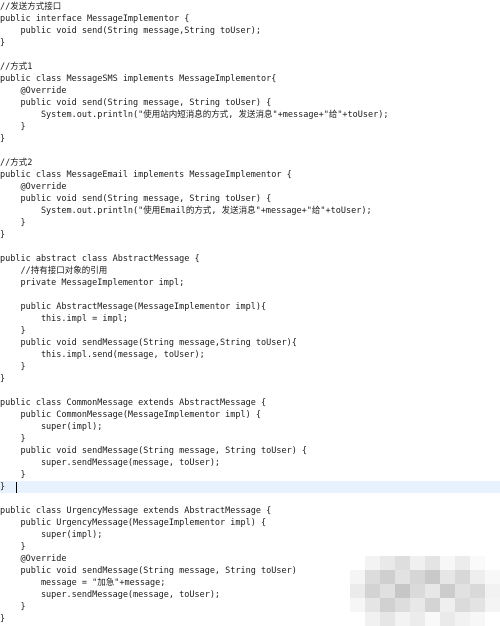 The height and width of the screenshot is (626, 500). What do you see at coordinates (250, 283) in the screenshot?
I see `code-line: private MessageImplementor impl;` at bounding box center [250, 283].